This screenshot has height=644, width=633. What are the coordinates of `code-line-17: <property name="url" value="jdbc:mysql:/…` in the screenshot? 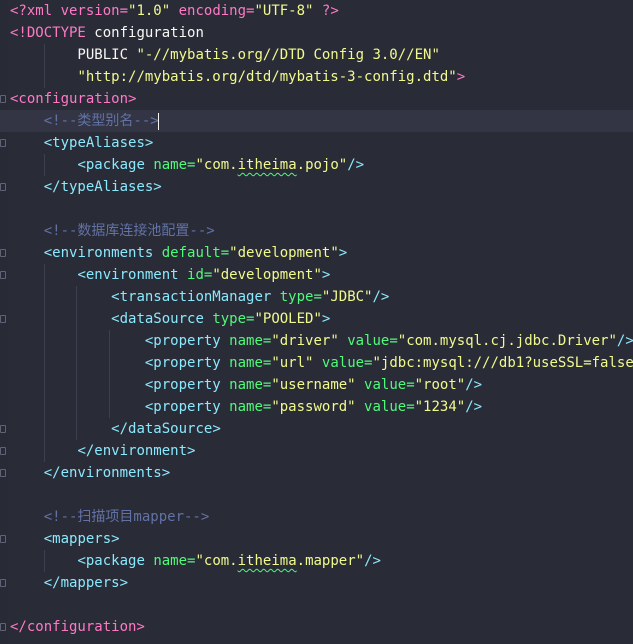 It's located at (316, 363).